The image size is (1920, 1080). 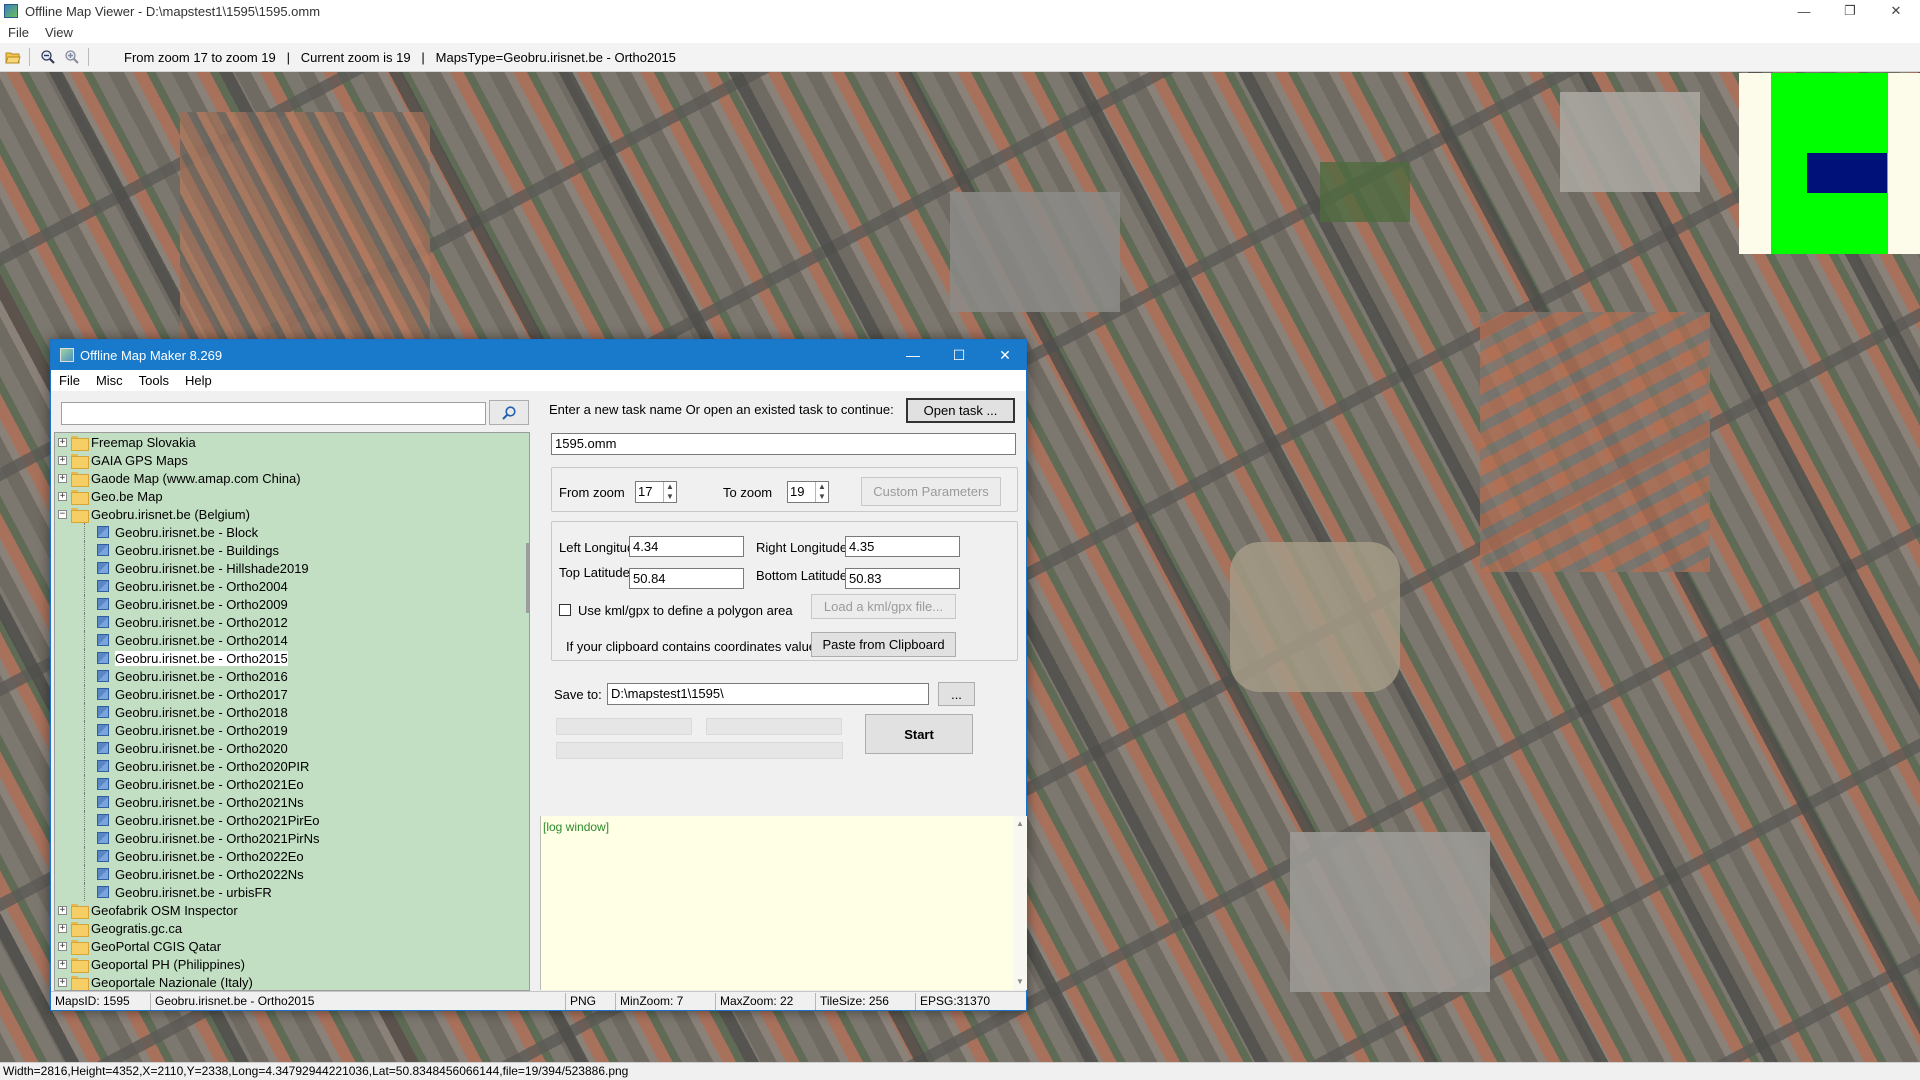 What do you see at coordinates (109, 380) in the screenshot?
I see `maker-menu-misc: Misc` at bounding box center [109, 380].